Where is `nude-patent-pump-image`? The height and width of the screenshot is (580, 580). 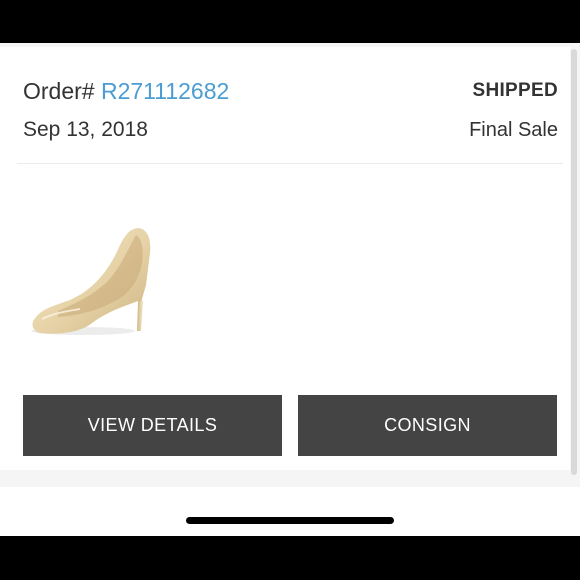 nude-patent-pump-image is located at coordinates (93, 279).